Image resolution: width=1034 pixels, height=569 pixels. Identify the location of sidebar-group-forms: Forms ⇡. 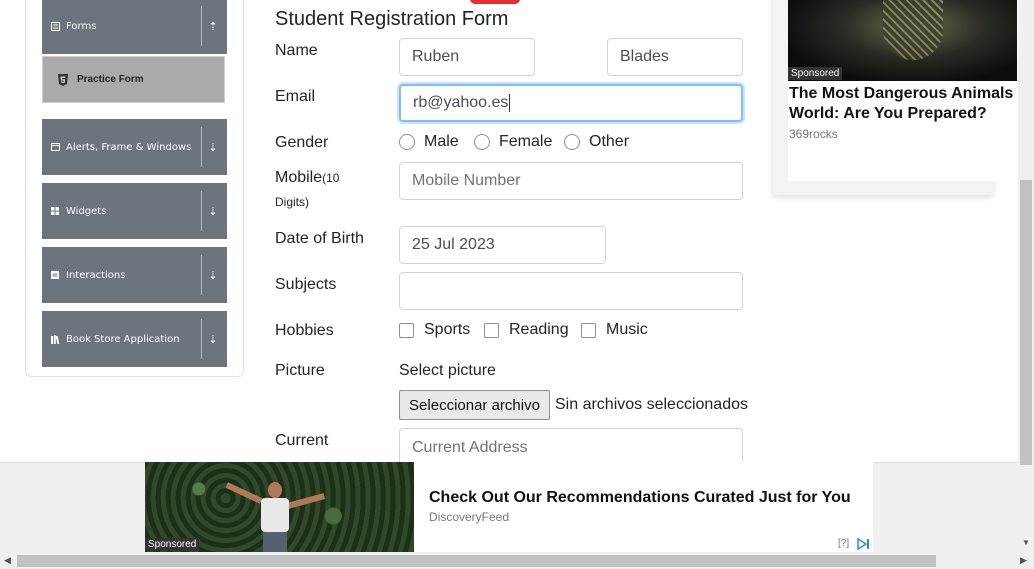
(134, 27).